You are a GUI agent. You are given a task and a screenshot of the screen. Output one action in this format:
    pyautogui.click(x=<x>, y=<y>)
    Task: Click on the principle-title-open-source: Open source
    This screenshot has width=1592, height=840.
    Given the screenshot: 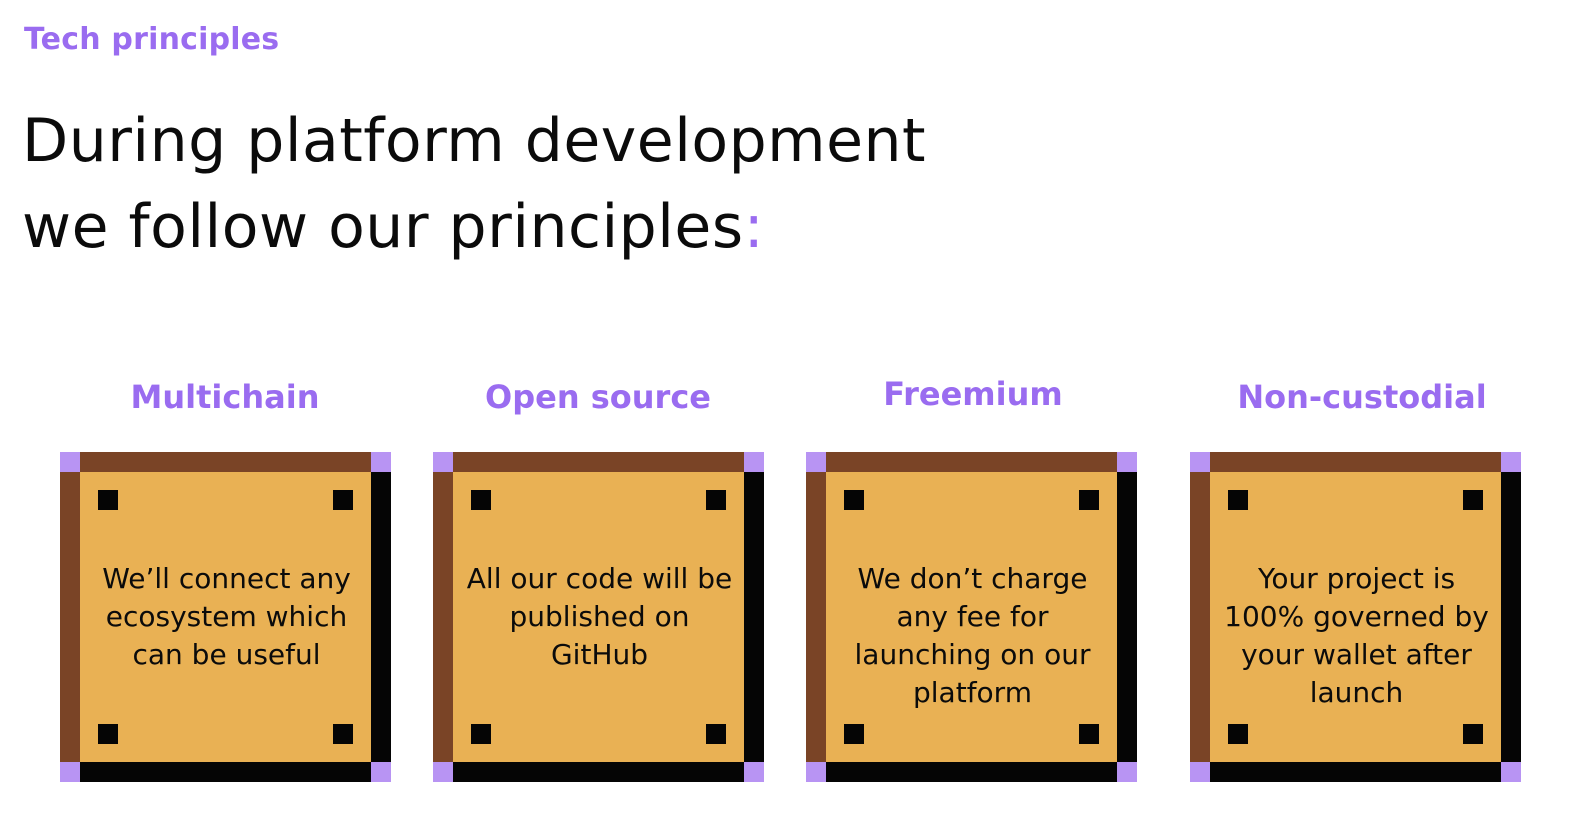 What is the action you would take?
    pyautogui.click(x=598, y=397)
    